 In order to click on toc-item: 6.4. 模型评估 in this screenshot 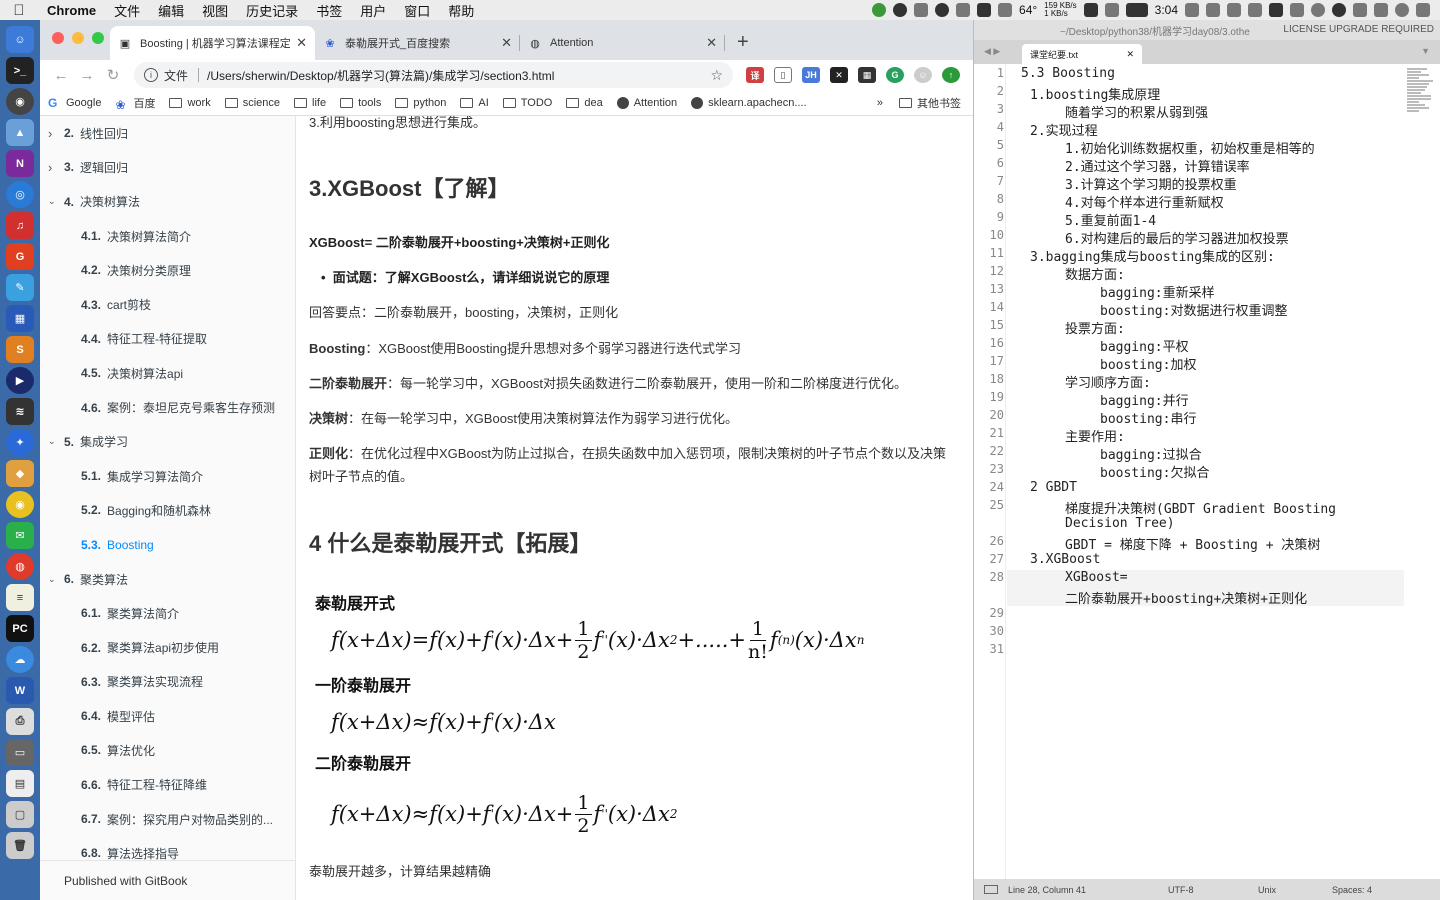, I will do `click(167, 716)`.